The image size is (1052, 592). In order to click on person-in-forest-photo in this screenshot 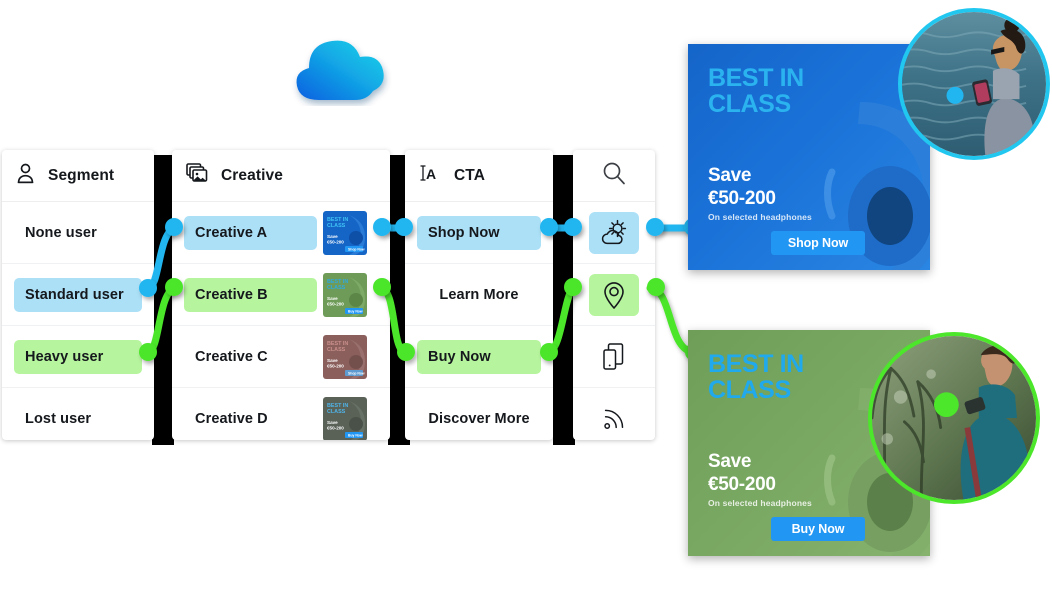, I will do `click(954, 418)`.